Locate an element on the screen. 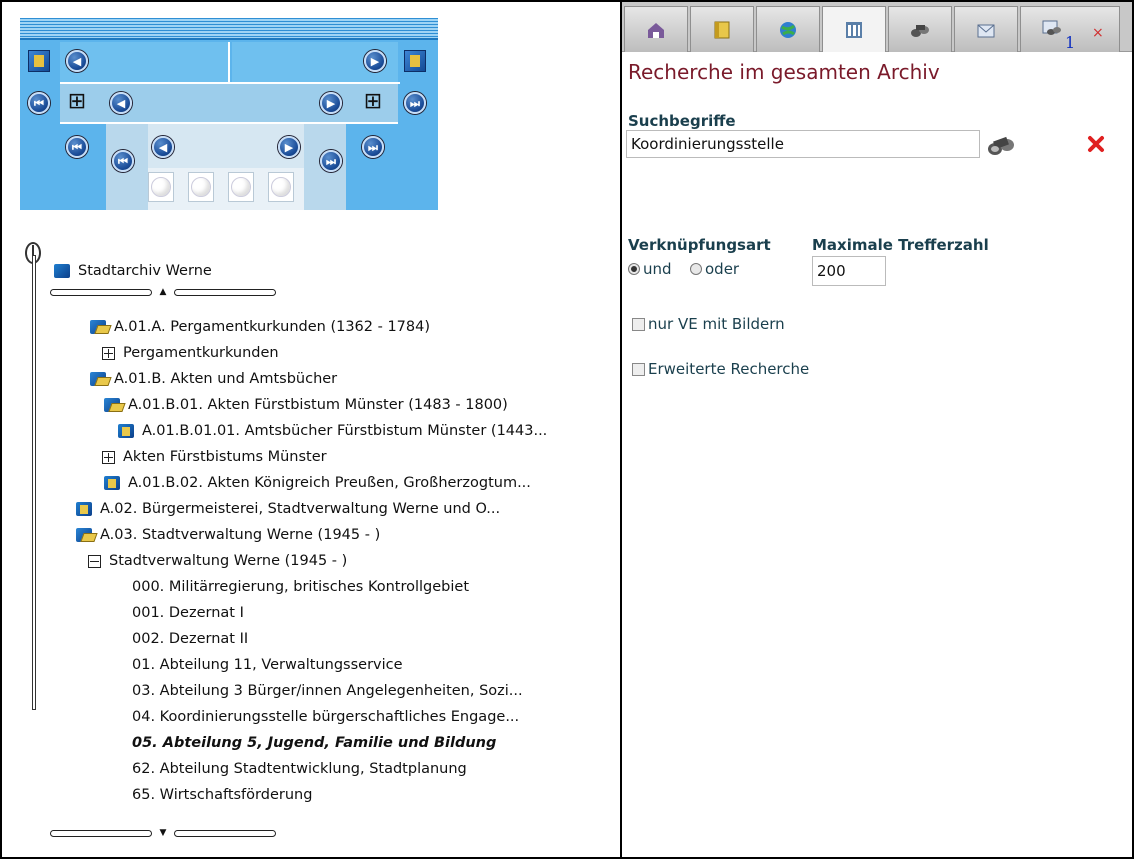  archive-icon is located at coordinates (854, 29).